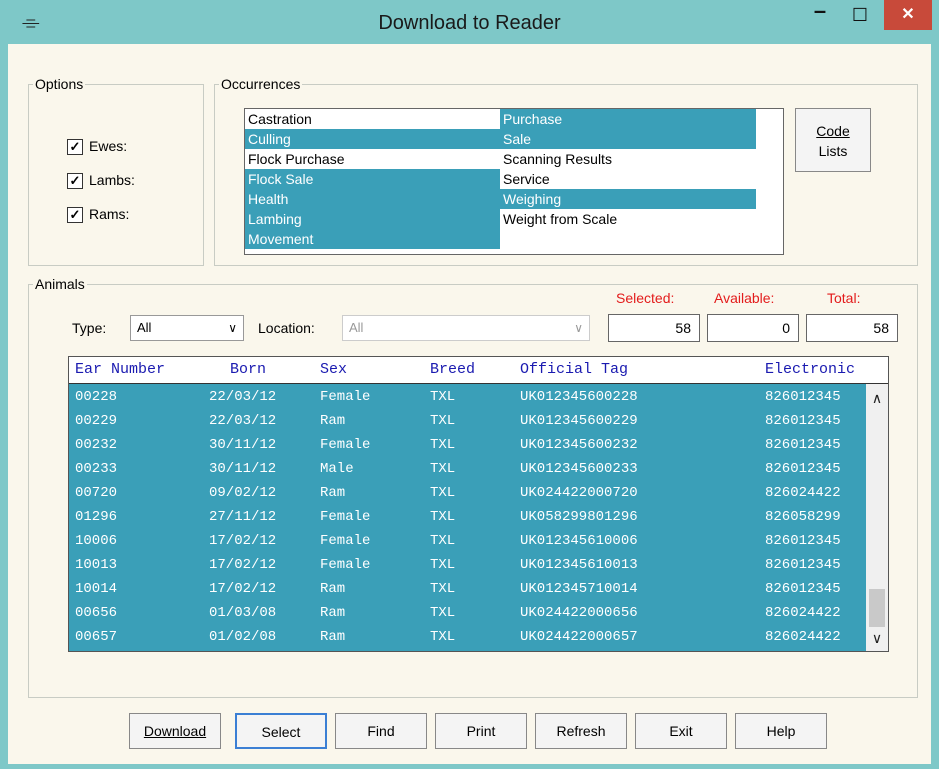 The image size is (939, 769). What do you see at coordinates (628, 159) in the screenshot?
I see `occurrence-item: Scanning Results` at bounding box center [628, 159].